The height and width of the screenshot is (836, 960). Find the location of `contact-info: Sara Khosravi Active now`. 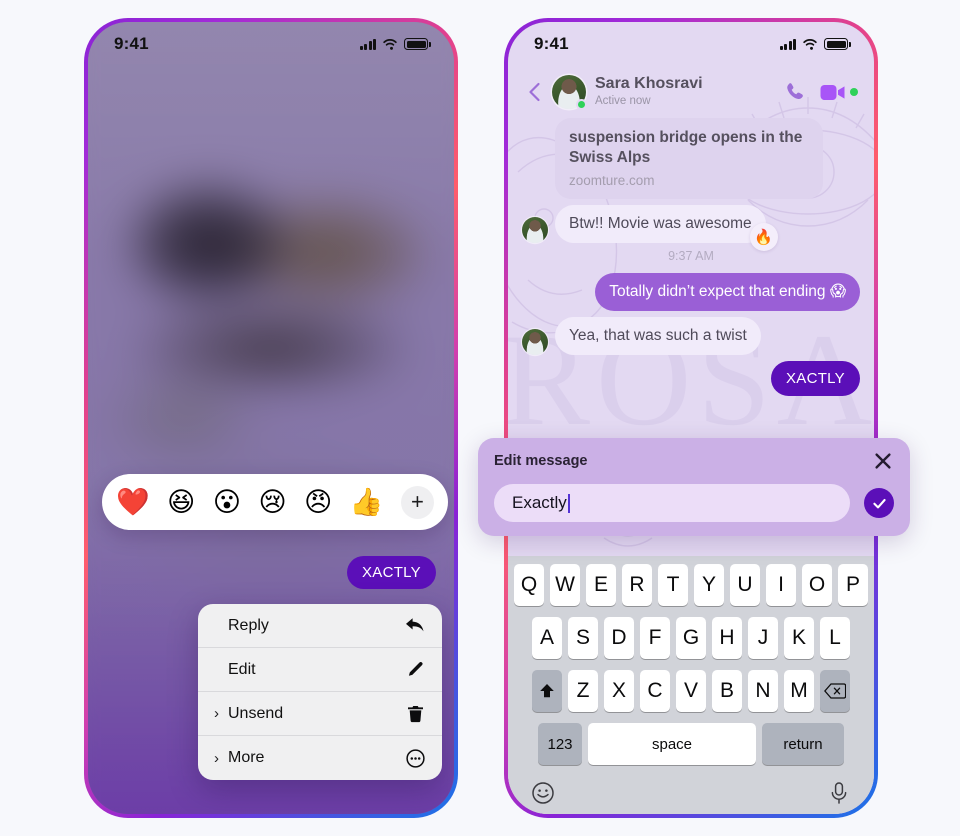

contact-info: Sara Khosravi Active now is located at coordinates (689, 91).